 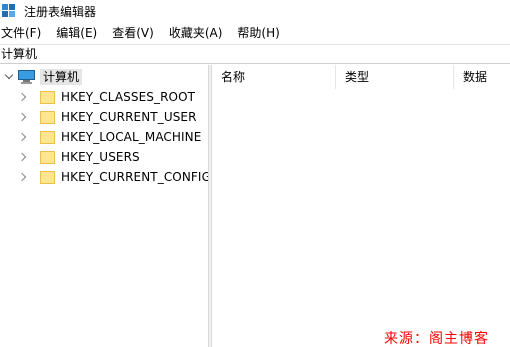 I want to click on tree-item-label: HKEY_USERS, so click(x=100, y=157).